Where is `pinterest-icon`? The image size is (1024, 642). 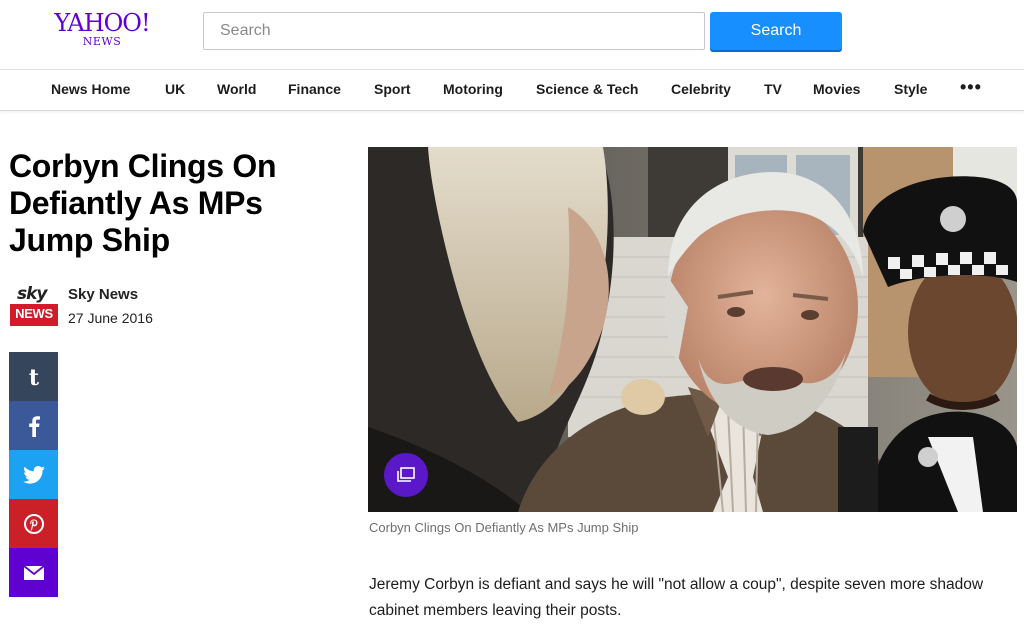
pinterest-icon is located at coordinates (33, 523).